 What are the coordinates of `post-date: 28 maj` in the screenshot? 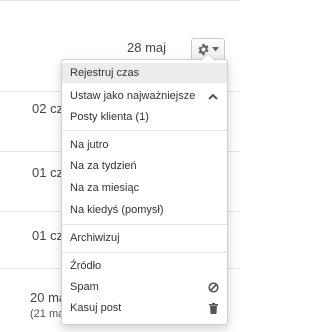 It's located at (147, 47).